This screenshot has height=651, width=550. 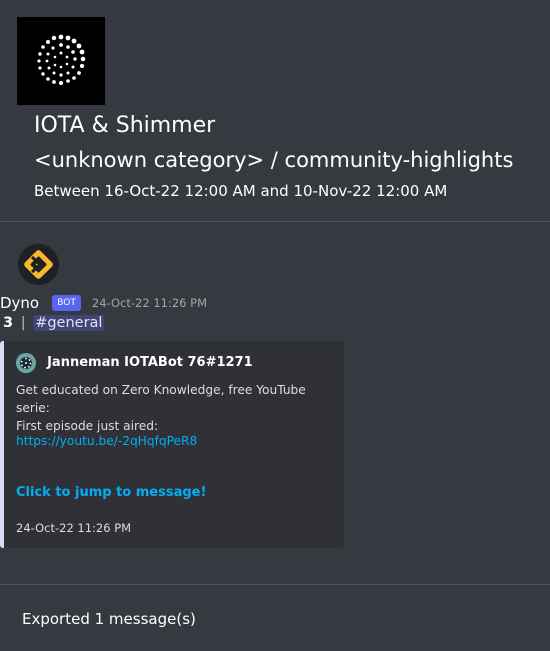 I want to click on iota-bot-avatar-icon, so click(x=26, y=362).